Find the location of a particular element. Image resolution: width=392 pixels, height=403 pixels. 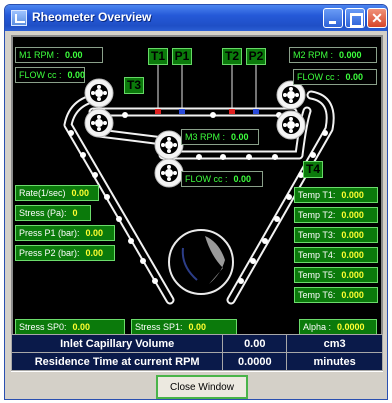

press-p1-value: 0.00 is located at coordinates (94, 233).